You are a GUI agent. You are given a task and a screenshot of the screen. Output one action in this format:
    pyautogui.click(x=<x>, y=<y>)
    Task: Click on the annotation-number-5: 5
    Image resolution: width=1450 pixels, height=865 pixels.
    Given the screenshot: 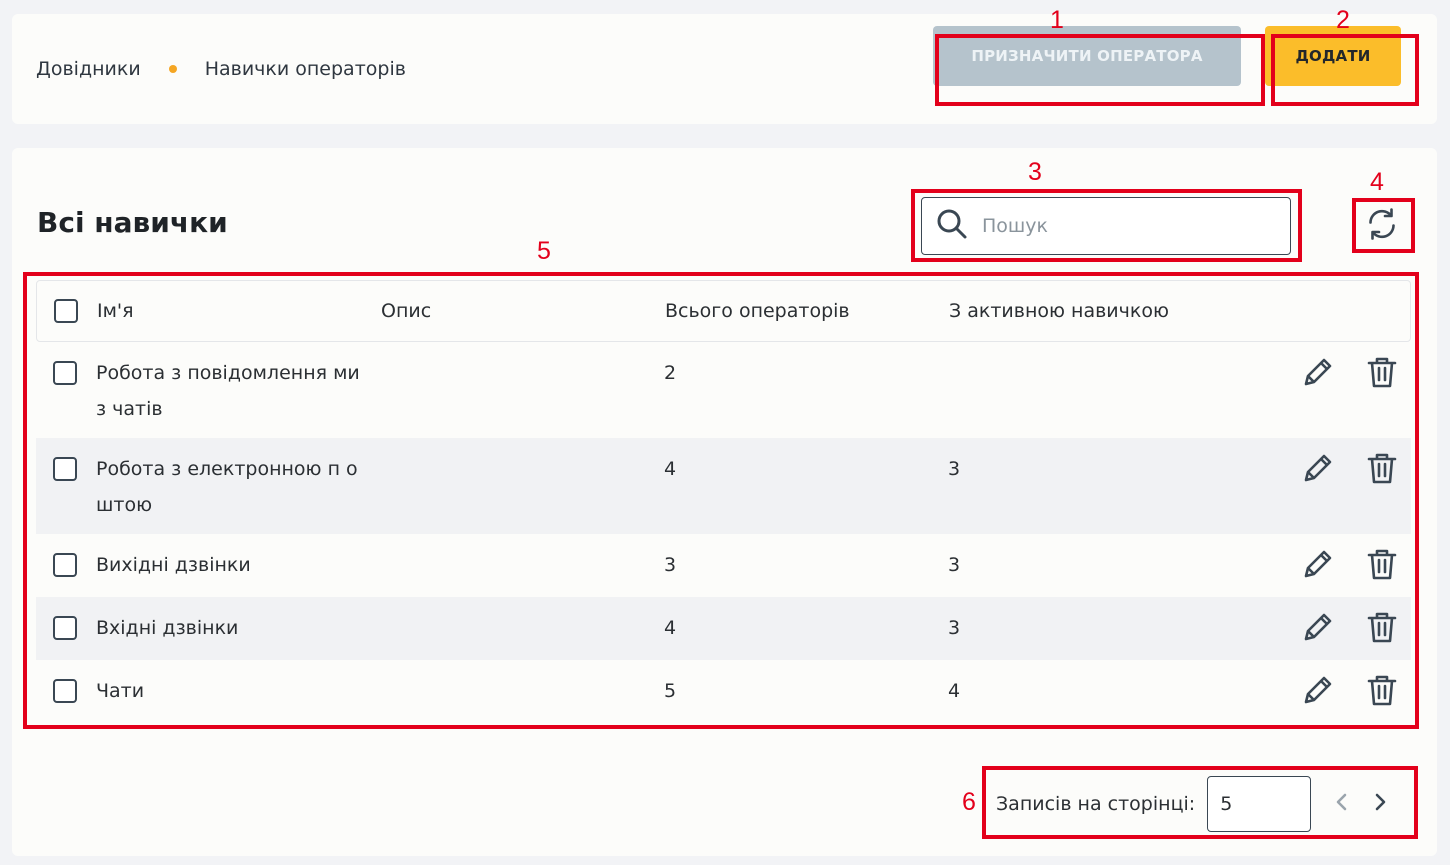 What is the action you would take?
    pyautogui.click(x=544, y=251)
    